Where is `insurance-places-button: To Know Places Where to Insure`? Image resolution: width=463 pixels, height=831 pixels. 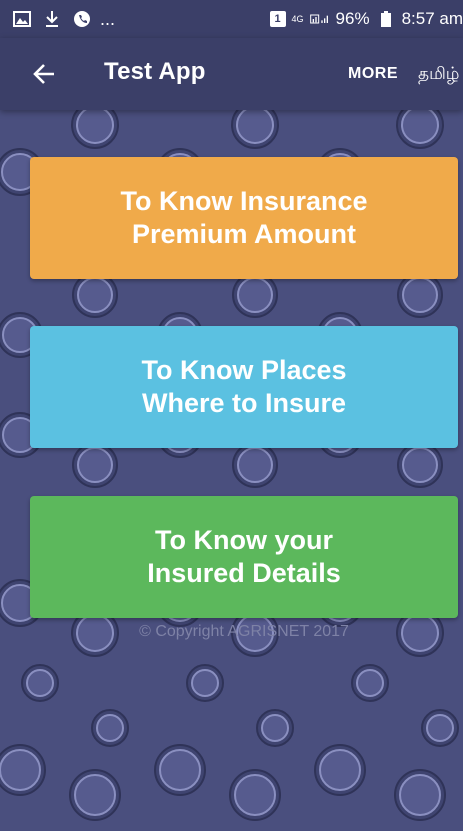 insurance-places-button: To Know Places Where to Insure is located at coordinates (244, 387).